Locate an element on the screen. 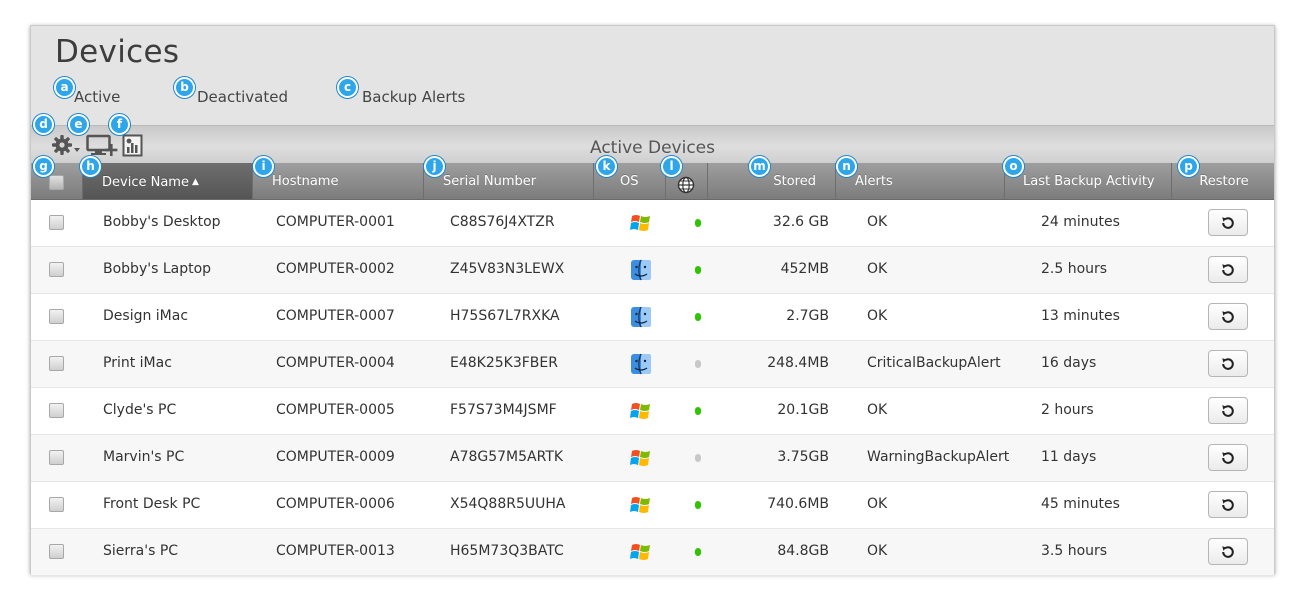 This screenshot has width=1304, height=605. tab-active: Active is located at coordinates (97, 97).